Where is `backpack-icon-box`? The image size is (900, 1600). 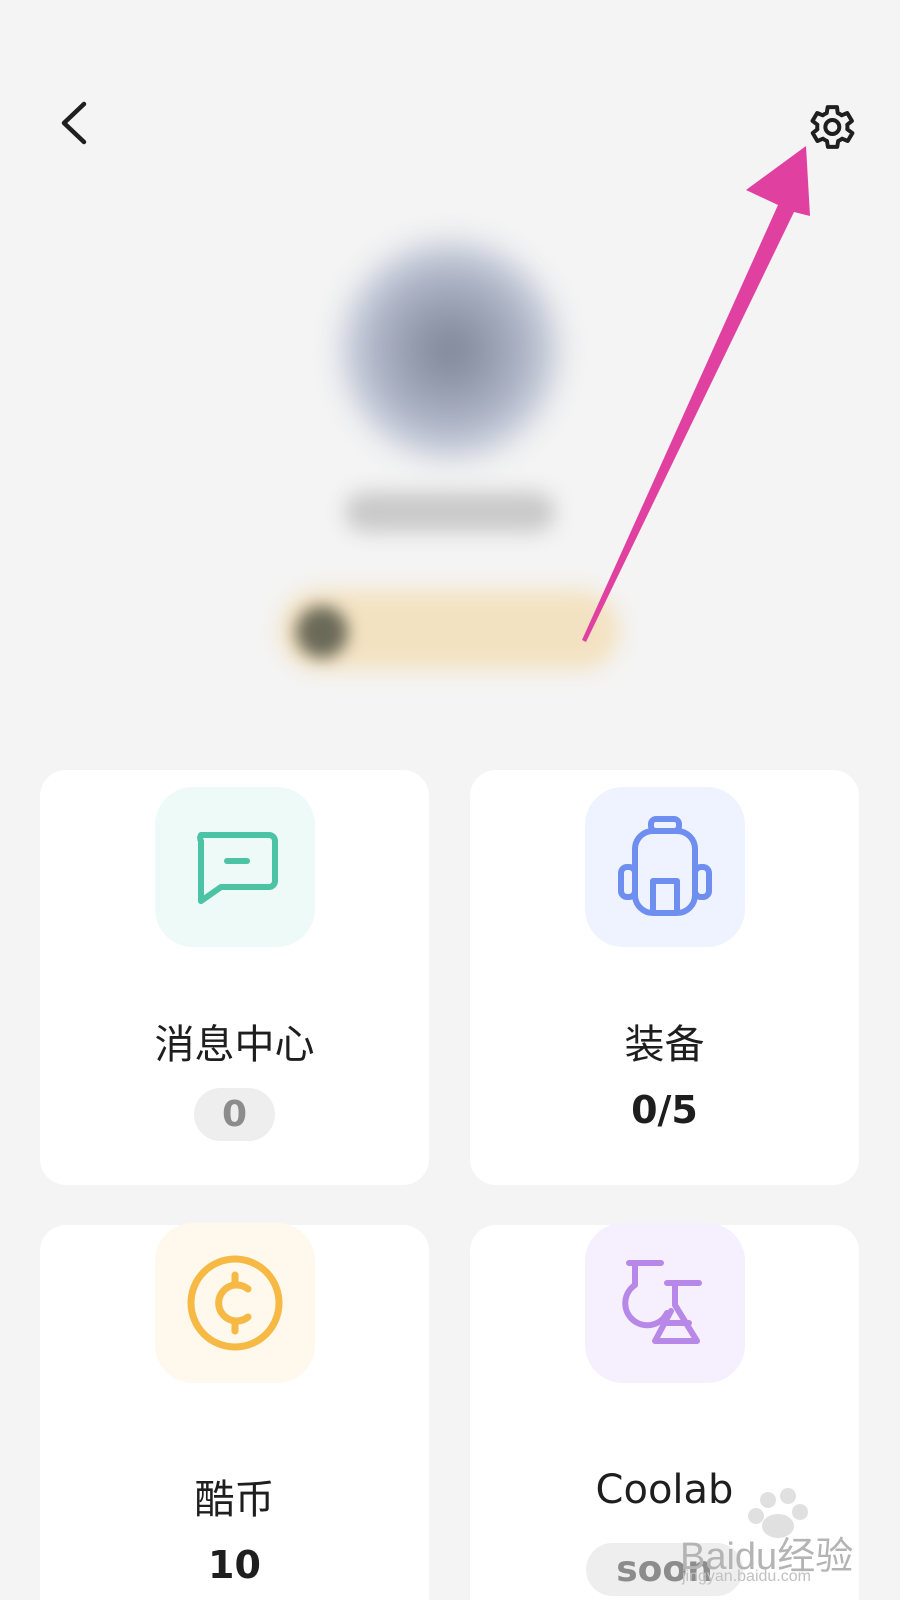
backpack-icon-box is located at coordinates (665, 867).